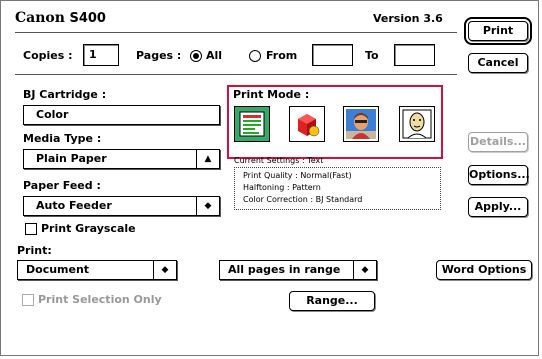 Image resolution: width=542 pixels, height=359 pixels. What do you see at coordinates (97, 270) in the screenshot?
I see `print-source-popup: Document ◆` at bounding box center [97, 270].